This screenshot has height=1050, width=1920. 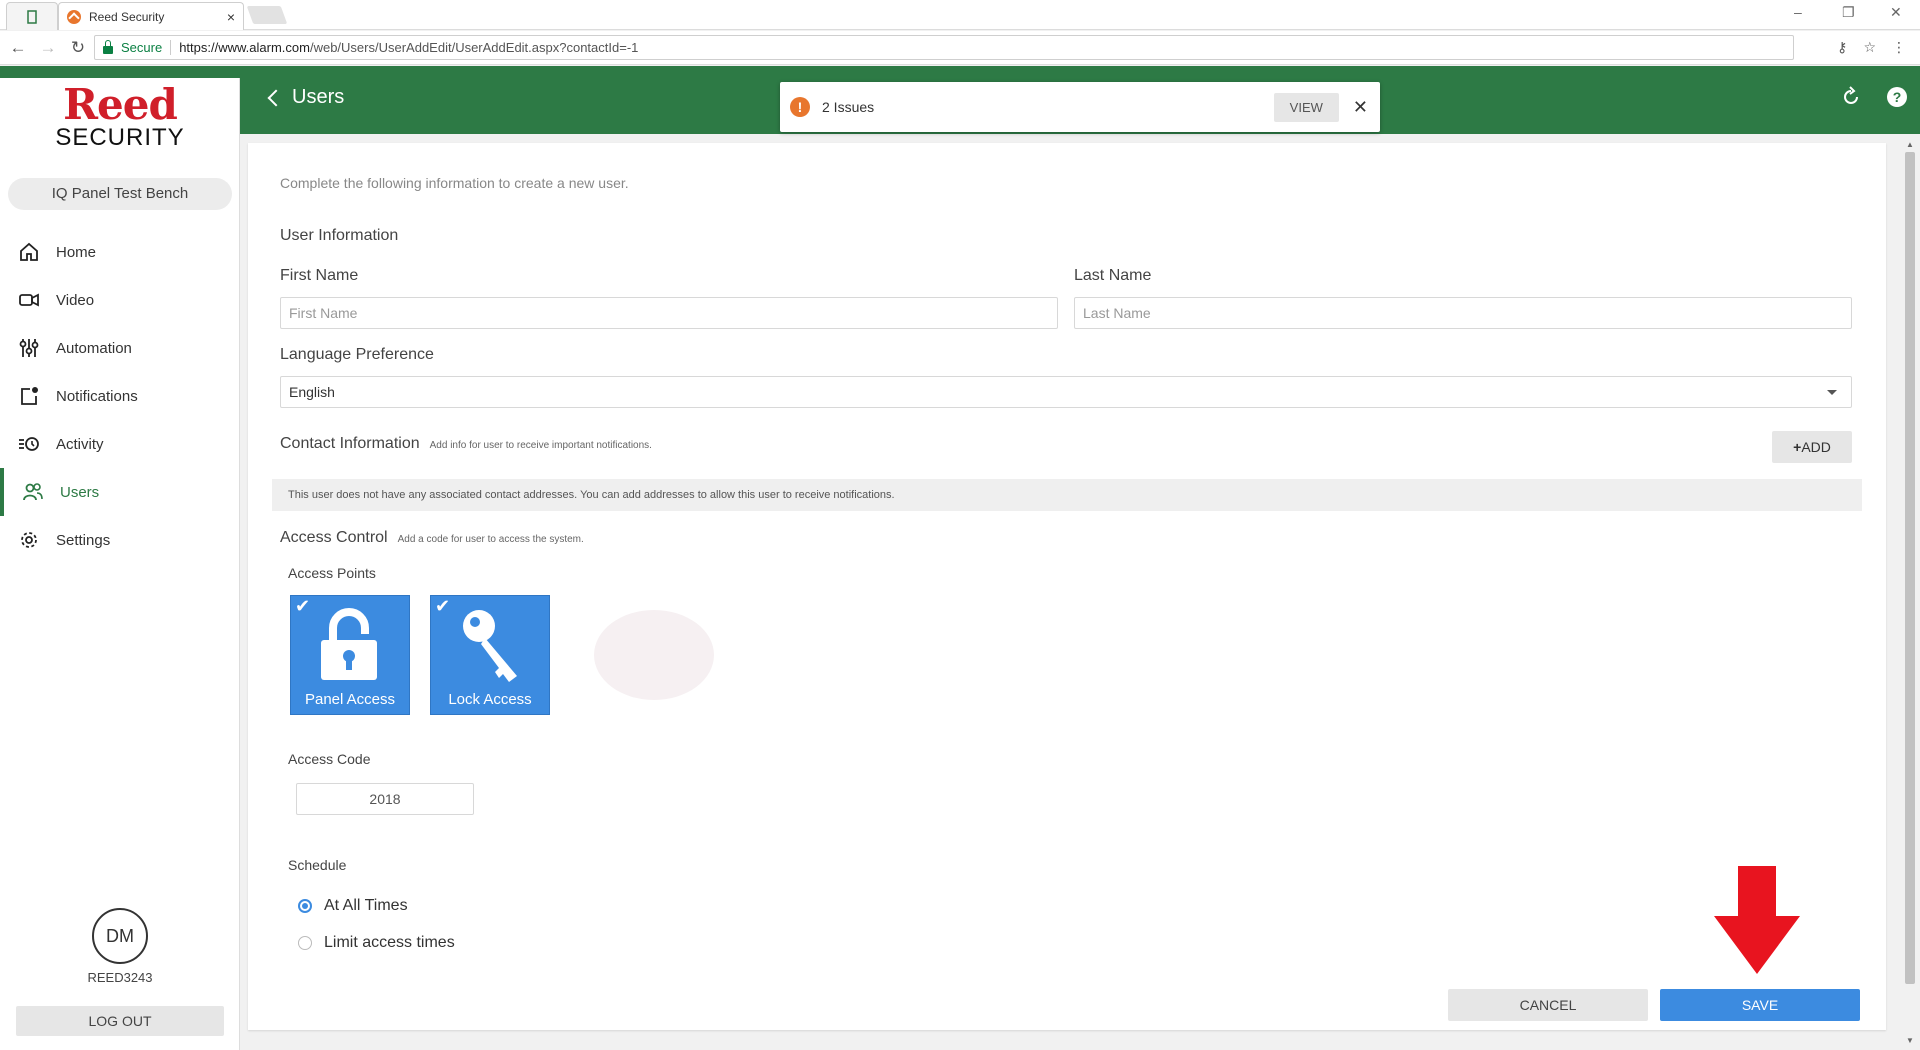 What do you see at coordinates (120, 1021) in the screenshot?
I see `logout-button: LOG OUT` at bounding box center [120, 1021].